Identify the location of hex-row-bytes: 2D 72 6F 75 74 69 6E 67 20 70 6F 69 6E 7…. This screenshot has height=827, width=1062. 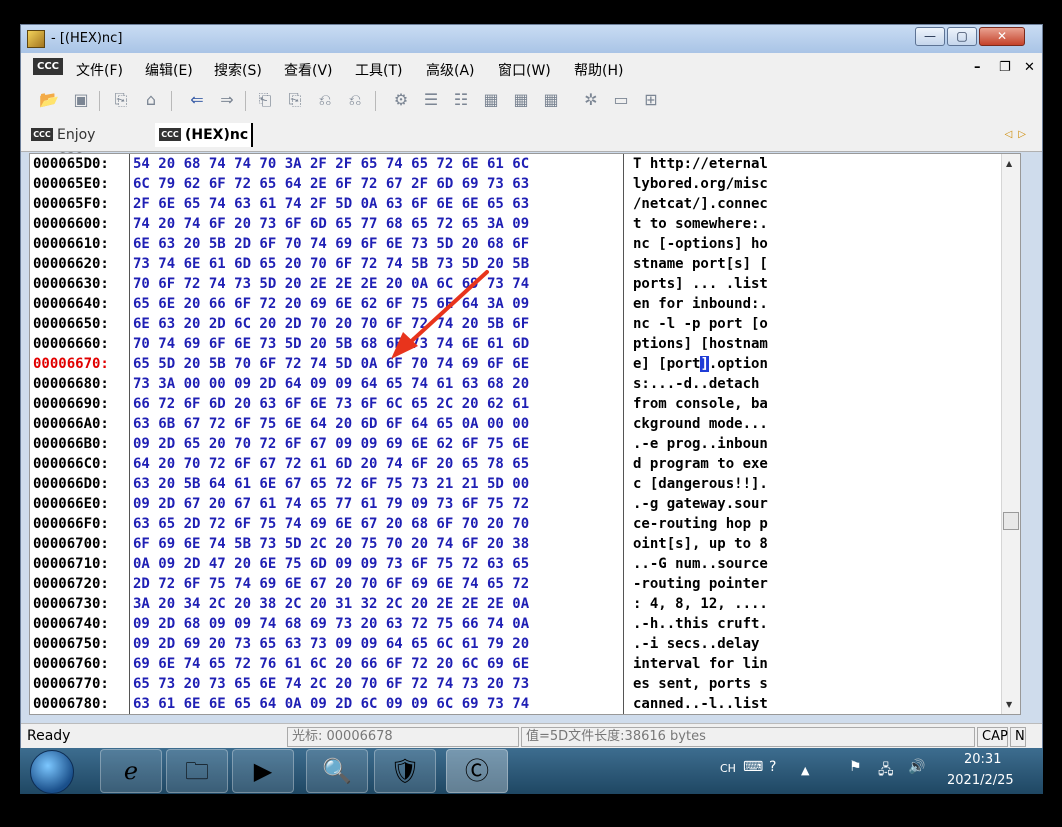
(368, 584).